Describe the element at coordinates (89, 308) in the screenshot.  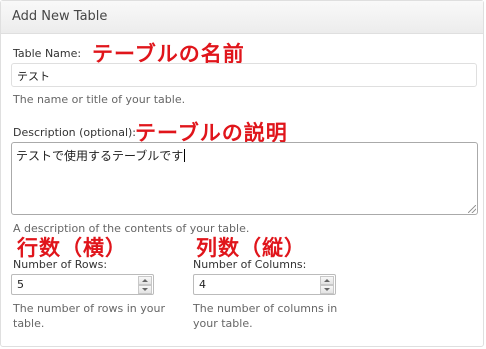
I see `rows-hint-line-1: The number of rows in your` at that location.